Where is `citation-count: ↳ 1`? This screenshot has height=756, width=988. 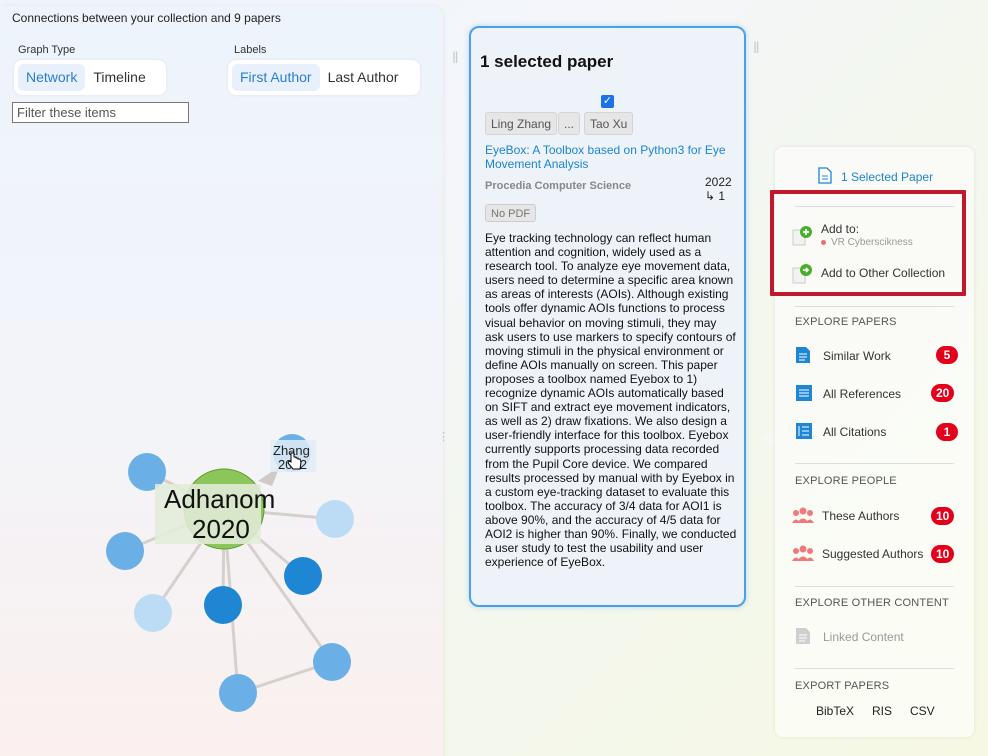 citation-count: ↳ 1 is located at coordinates (718, 196).